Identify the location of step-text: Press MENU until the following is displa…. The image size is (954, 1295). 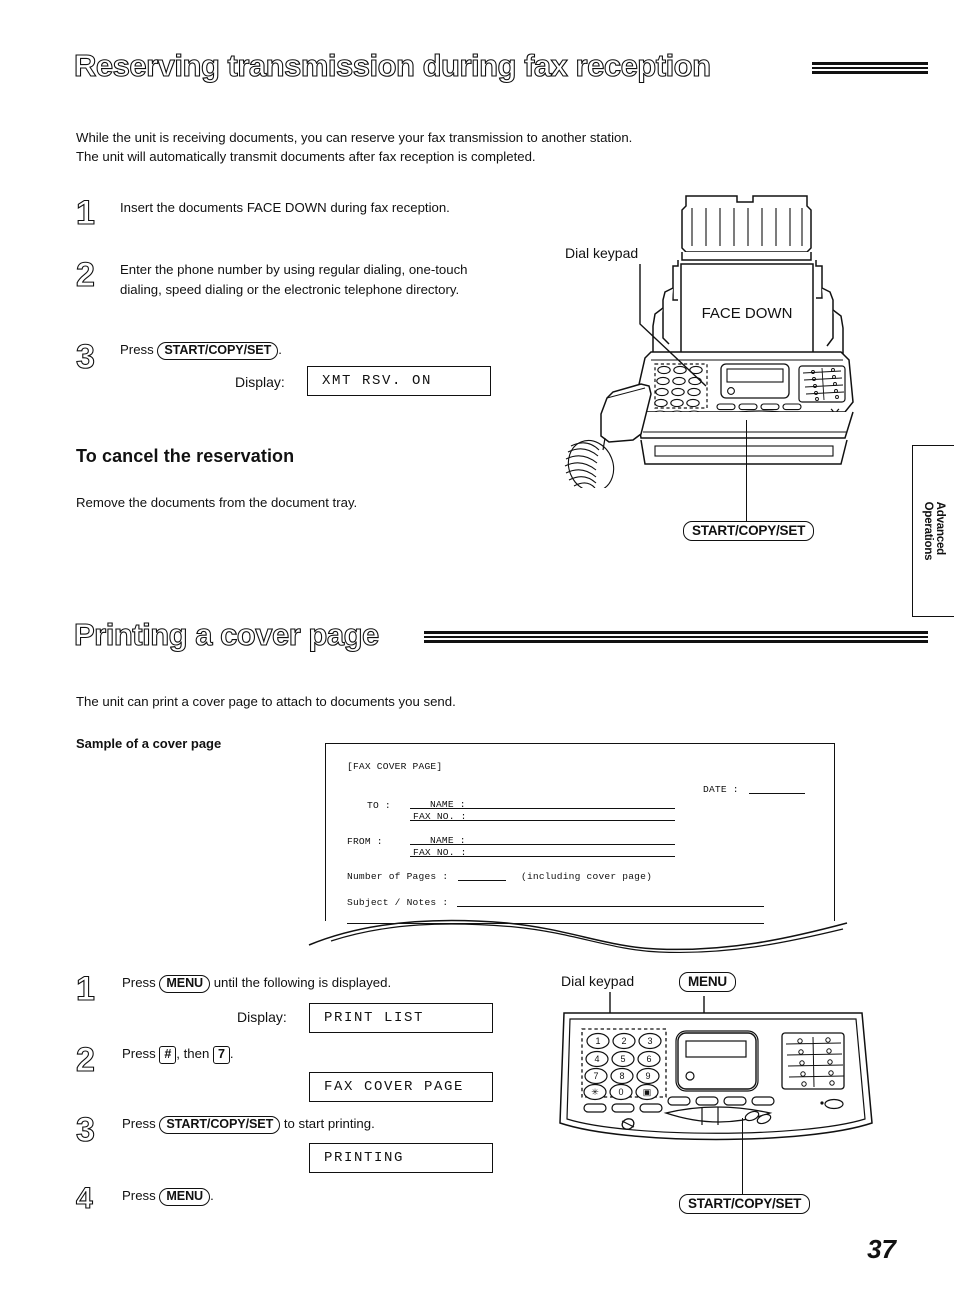
(332, 983).